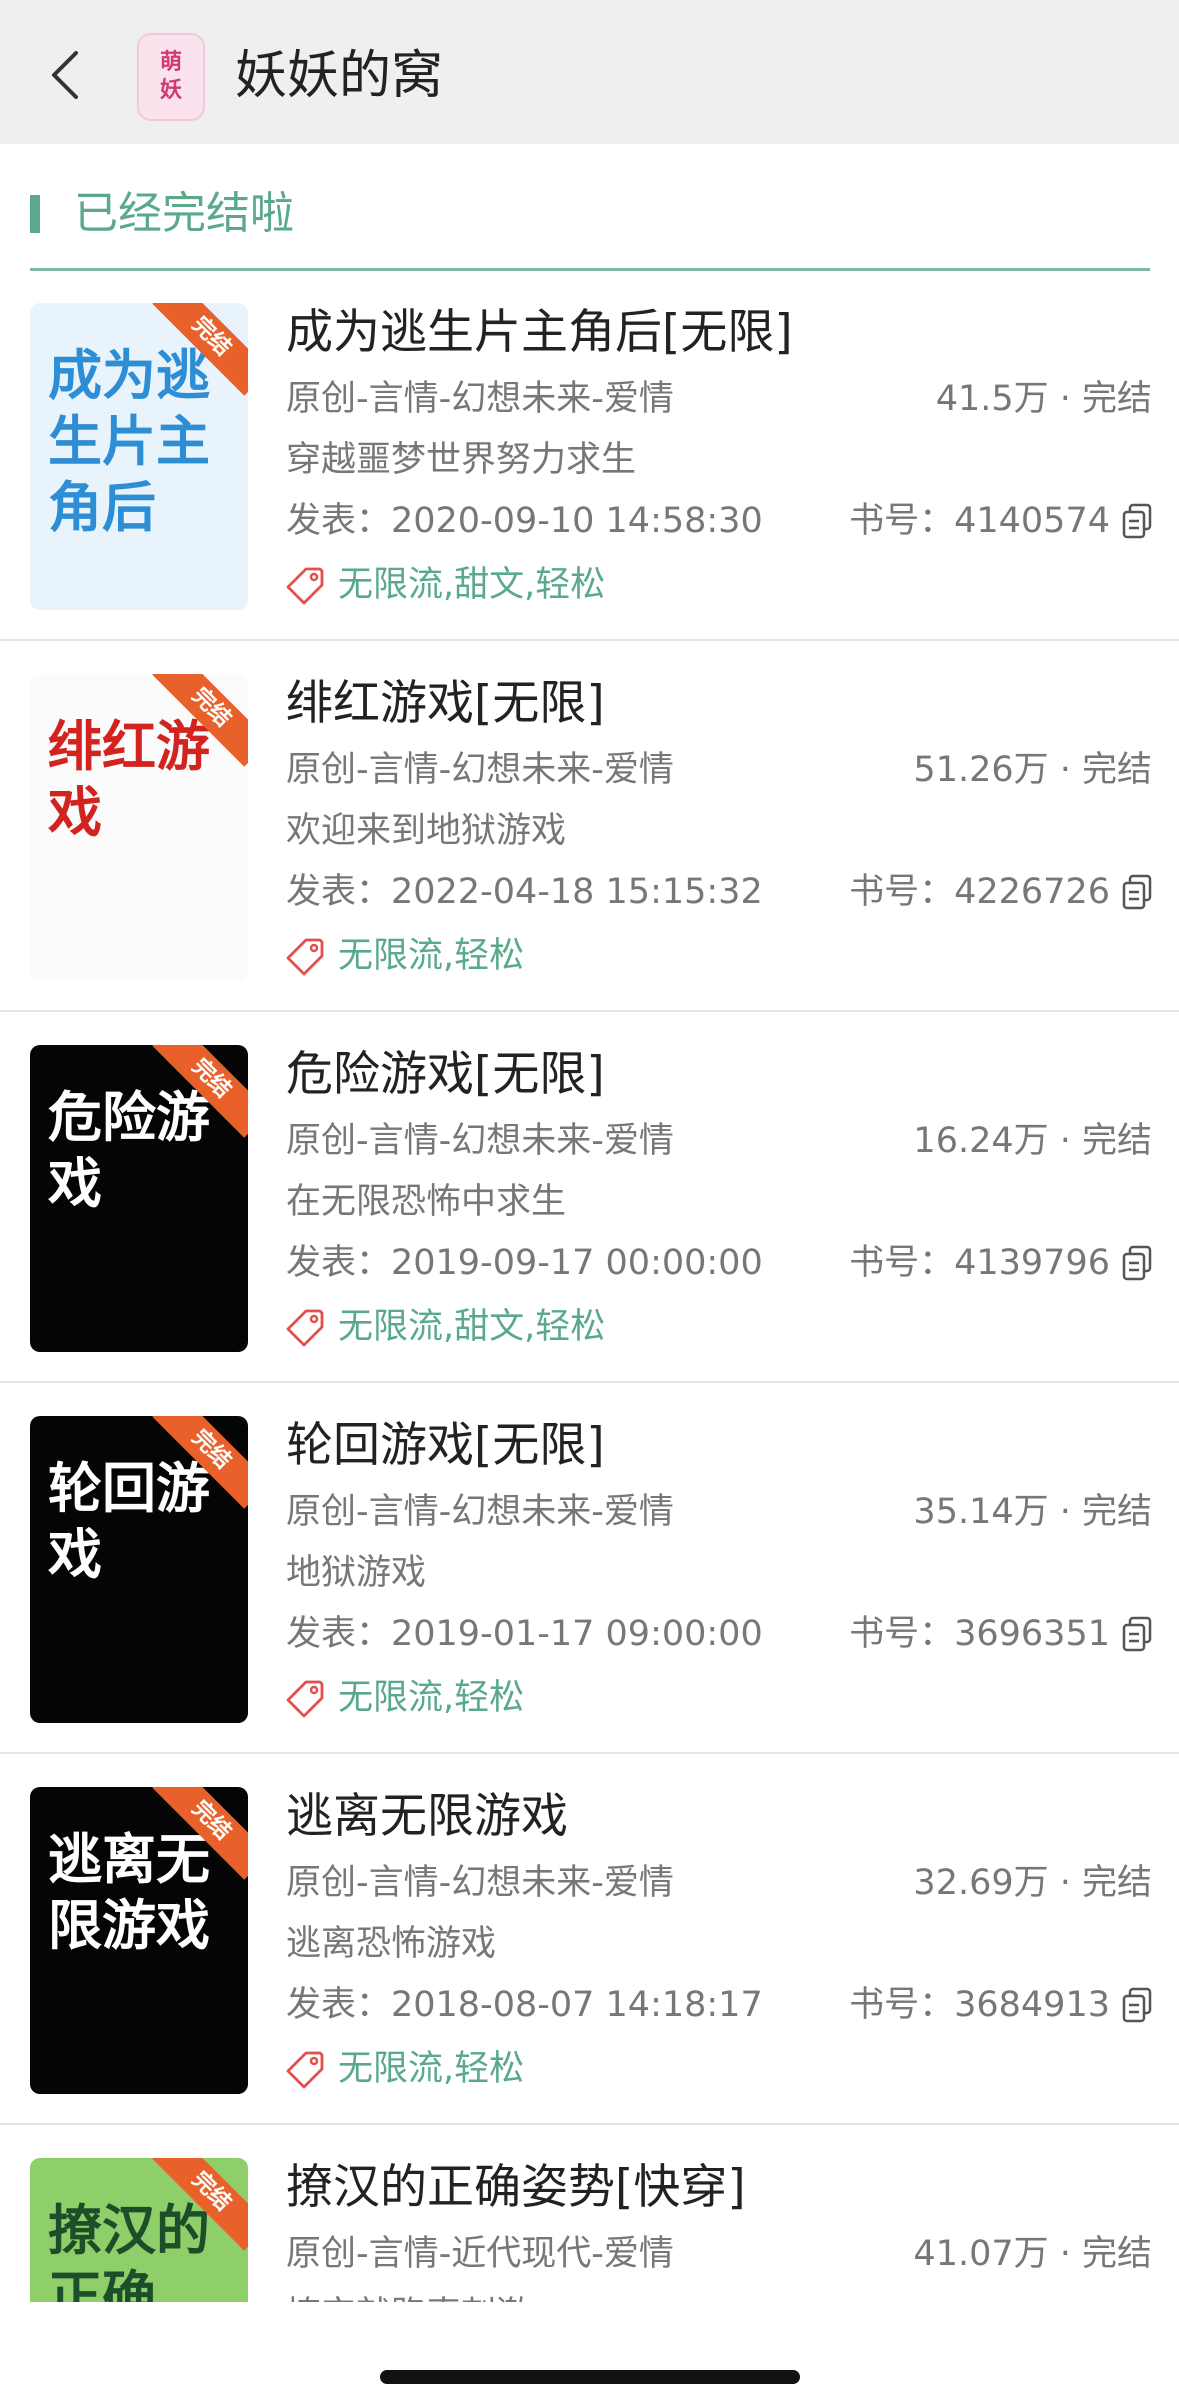 This screenshot has height=2406, width=1179. What do you see at coordinates (516, 2188) in the screenshot?
I see `book-title: 撩汉的正确姿势[快穿]` at bounding box center [516, 2188].